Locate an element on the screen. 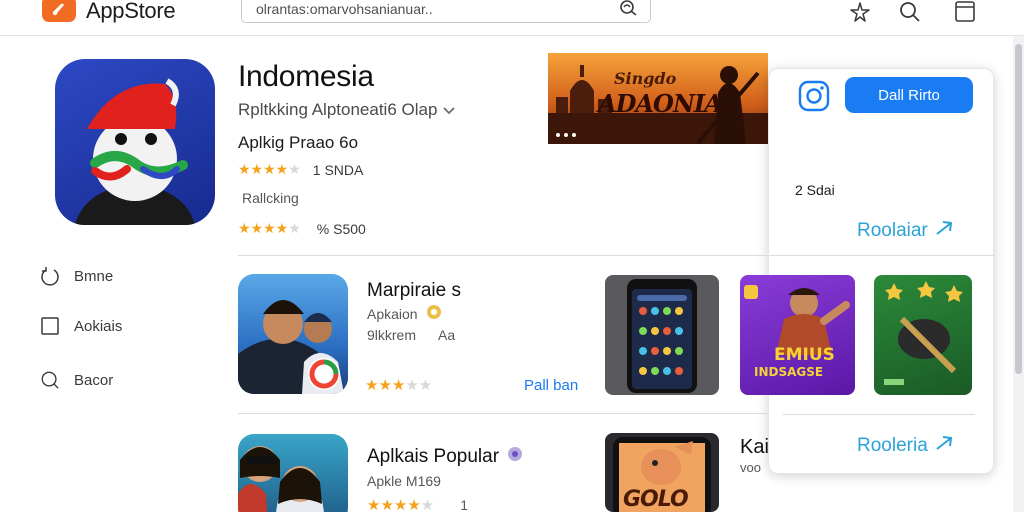 The image size is (1024, 512). scrollbar is located at coordinates (1018, 274).